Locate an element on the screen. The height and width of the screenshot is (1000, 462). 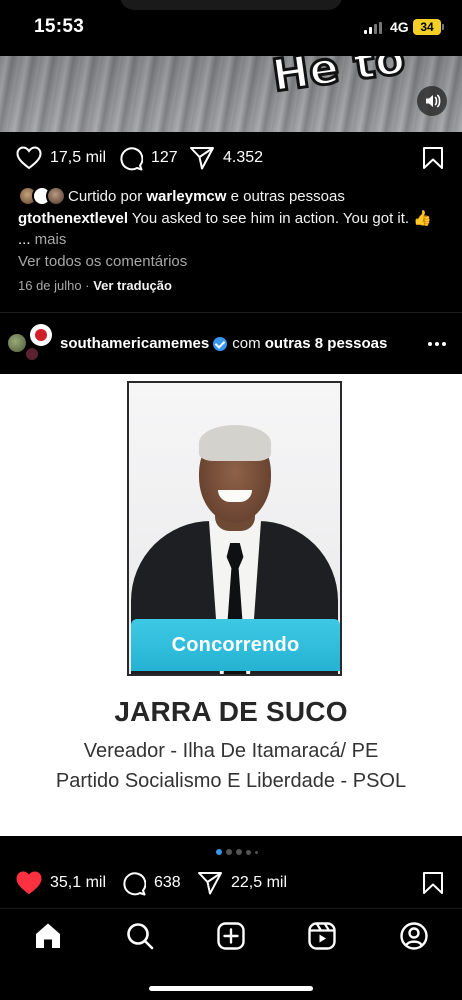
more-options-icon is located at coordinates (437, 344).